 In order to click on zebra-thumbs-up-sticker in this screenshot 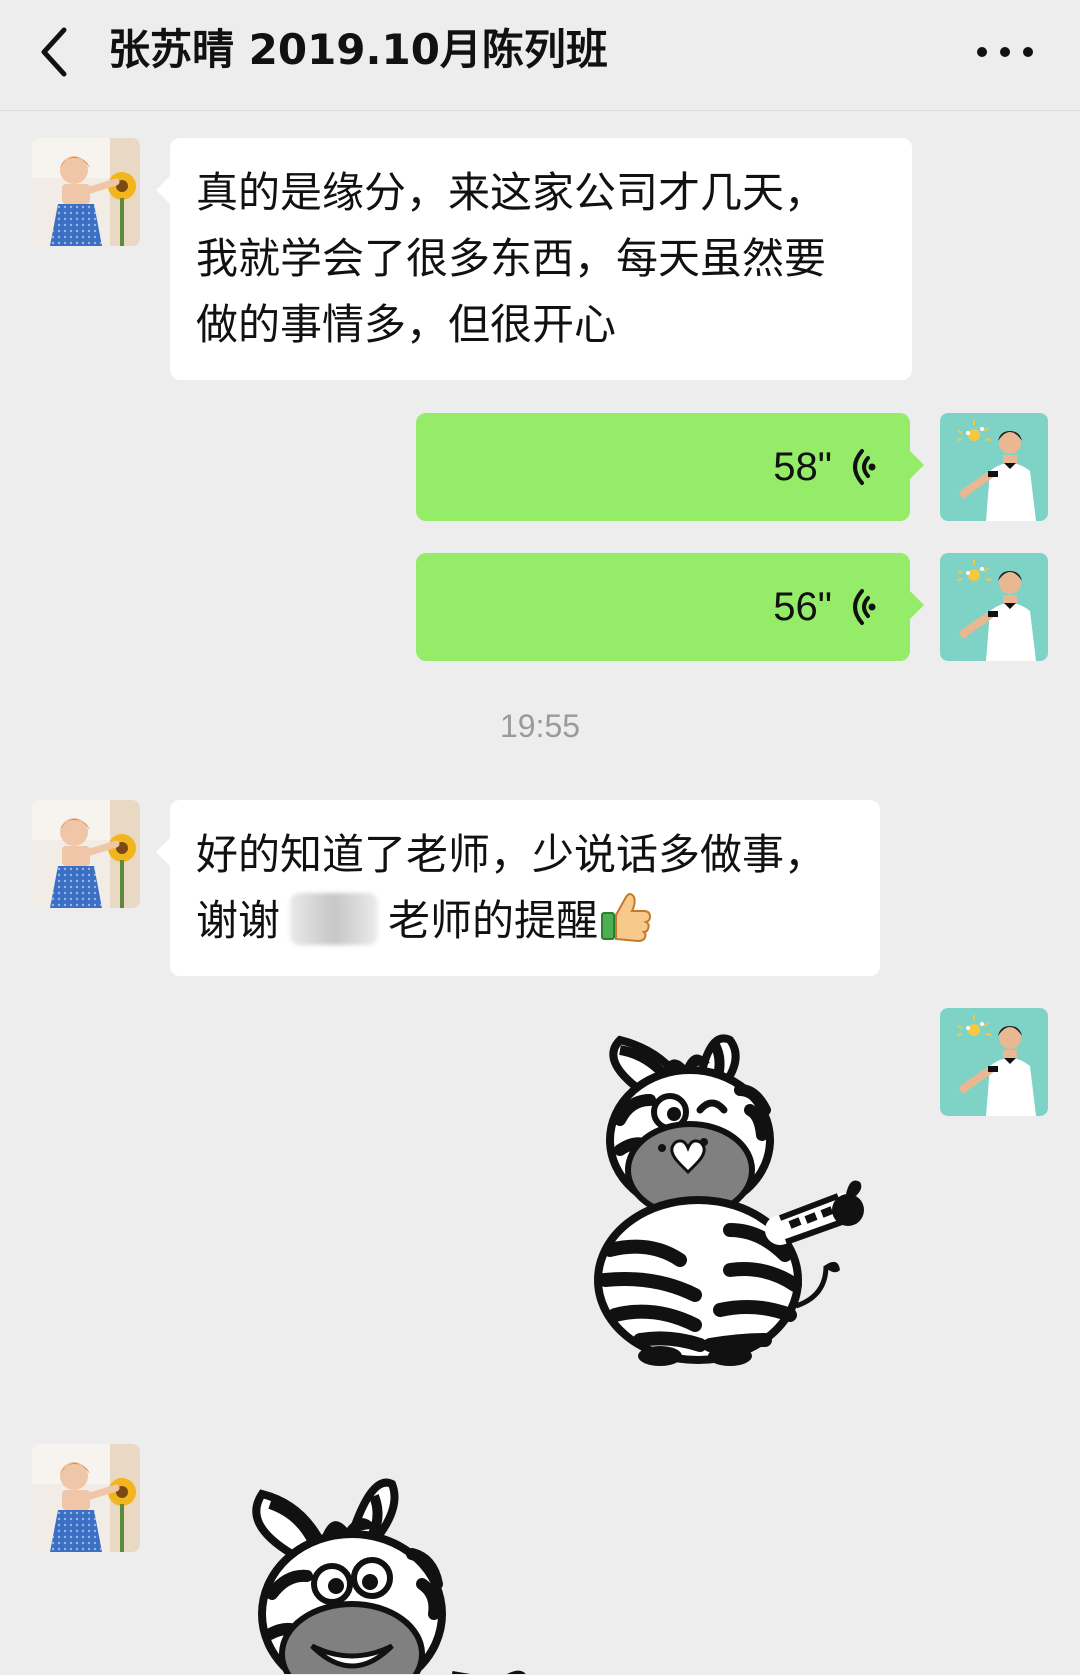, I will do `click(730, 1200)`.